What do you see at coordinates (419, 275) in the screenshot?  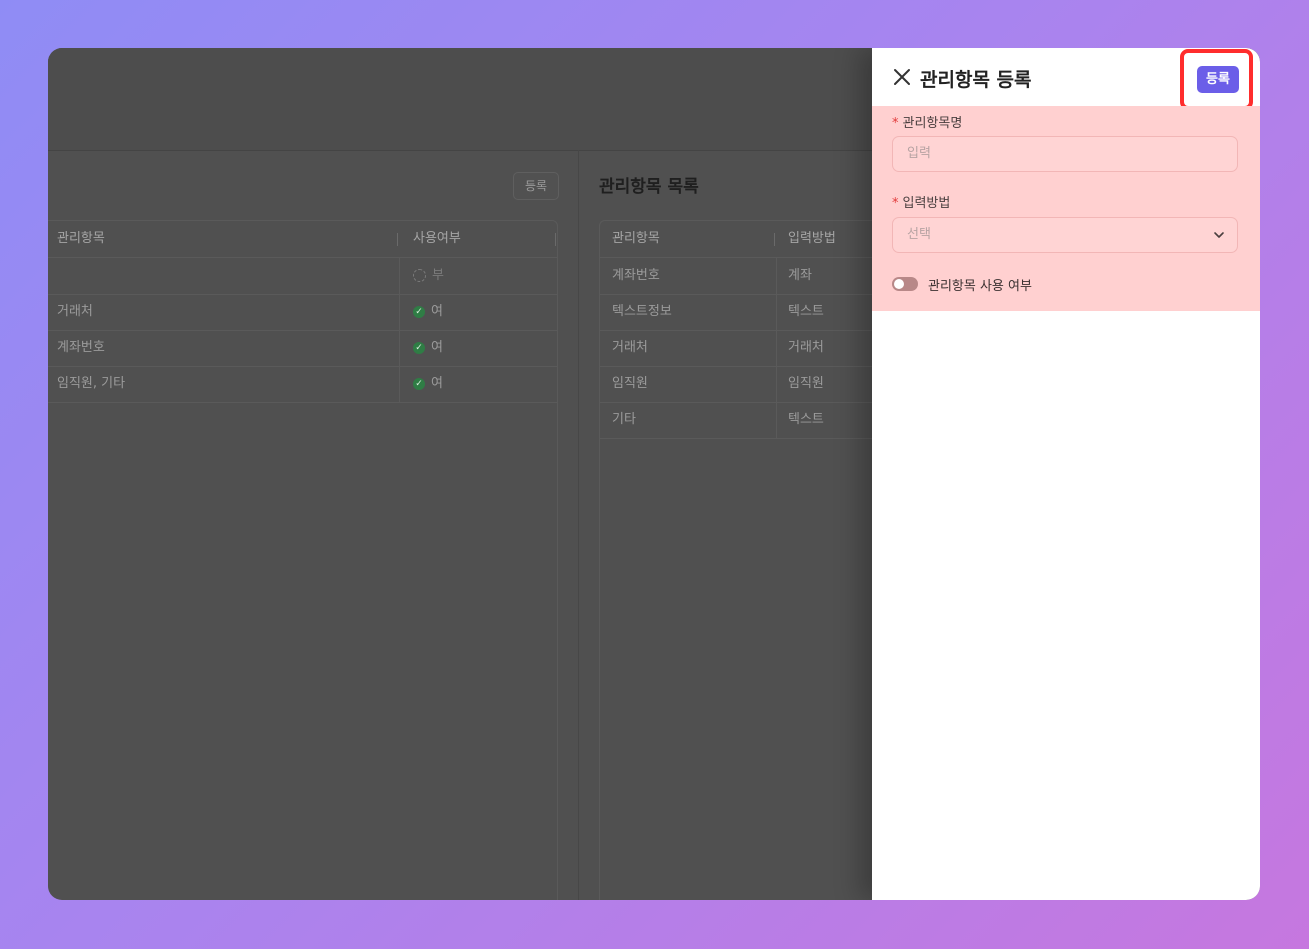 I see `inactive-icon` at bounding box center [419, 275].